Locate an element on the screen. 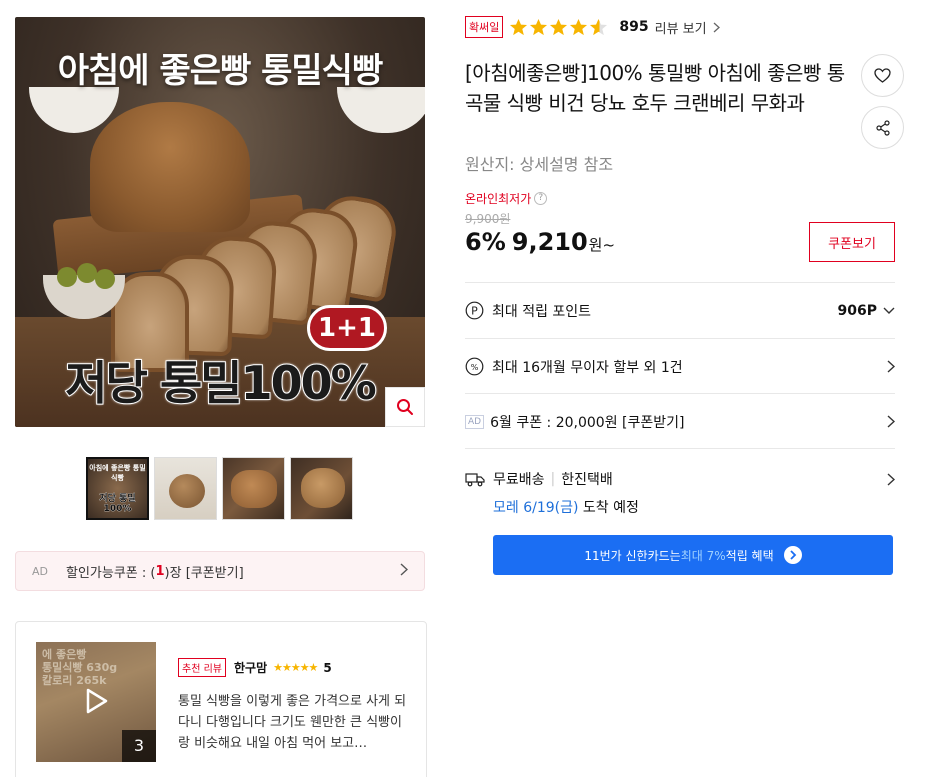  points-value: 906P is located at coordinates (857, 310).